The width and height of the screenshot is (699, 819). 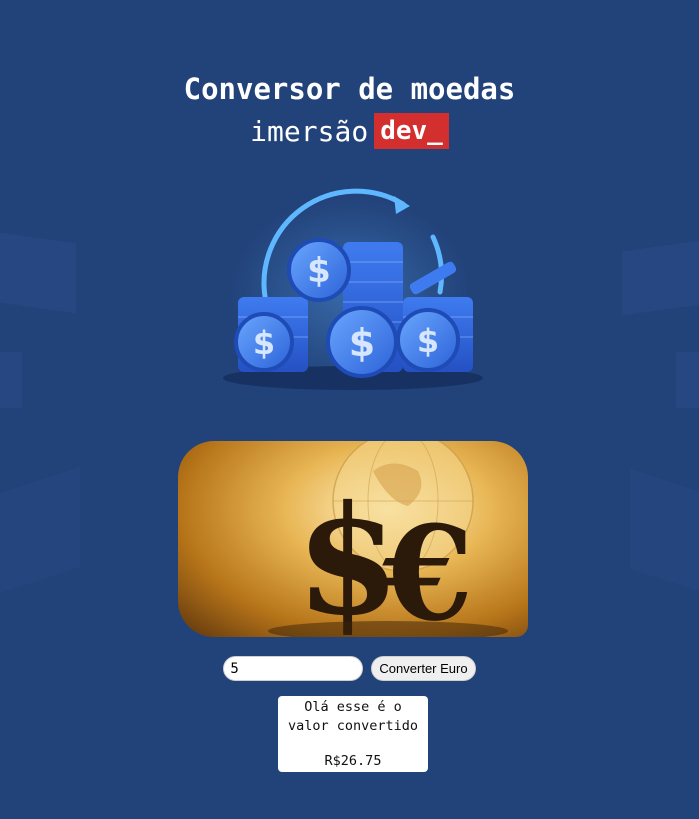 I want to click on conversion-form: Converter Euro, so click(x=349, y=668).